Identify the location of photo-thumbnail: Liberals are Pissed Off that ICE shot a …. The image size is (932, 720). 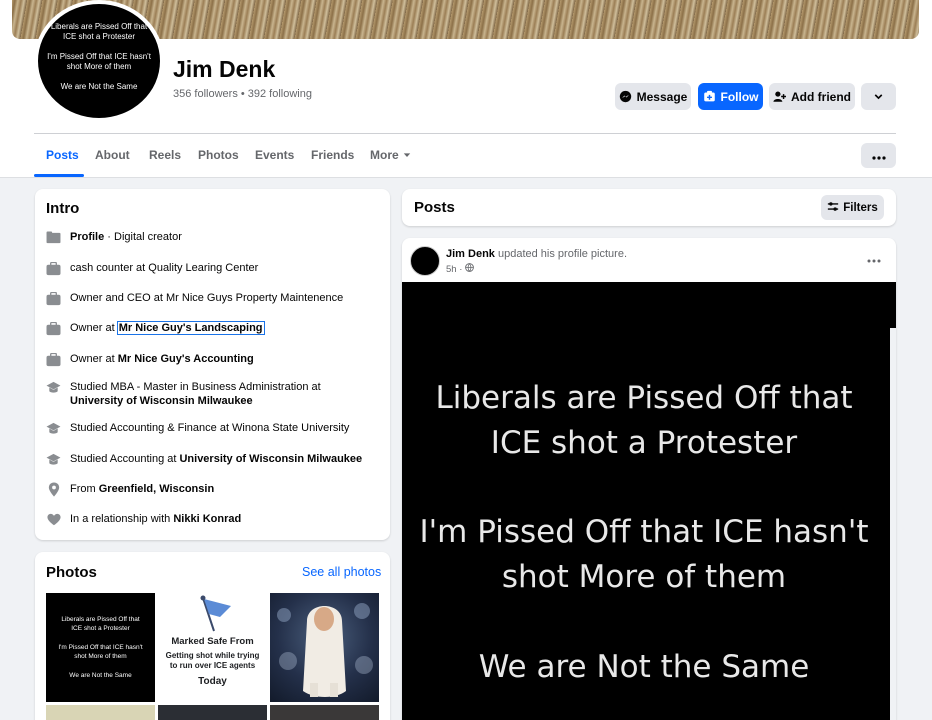
(100, 647).